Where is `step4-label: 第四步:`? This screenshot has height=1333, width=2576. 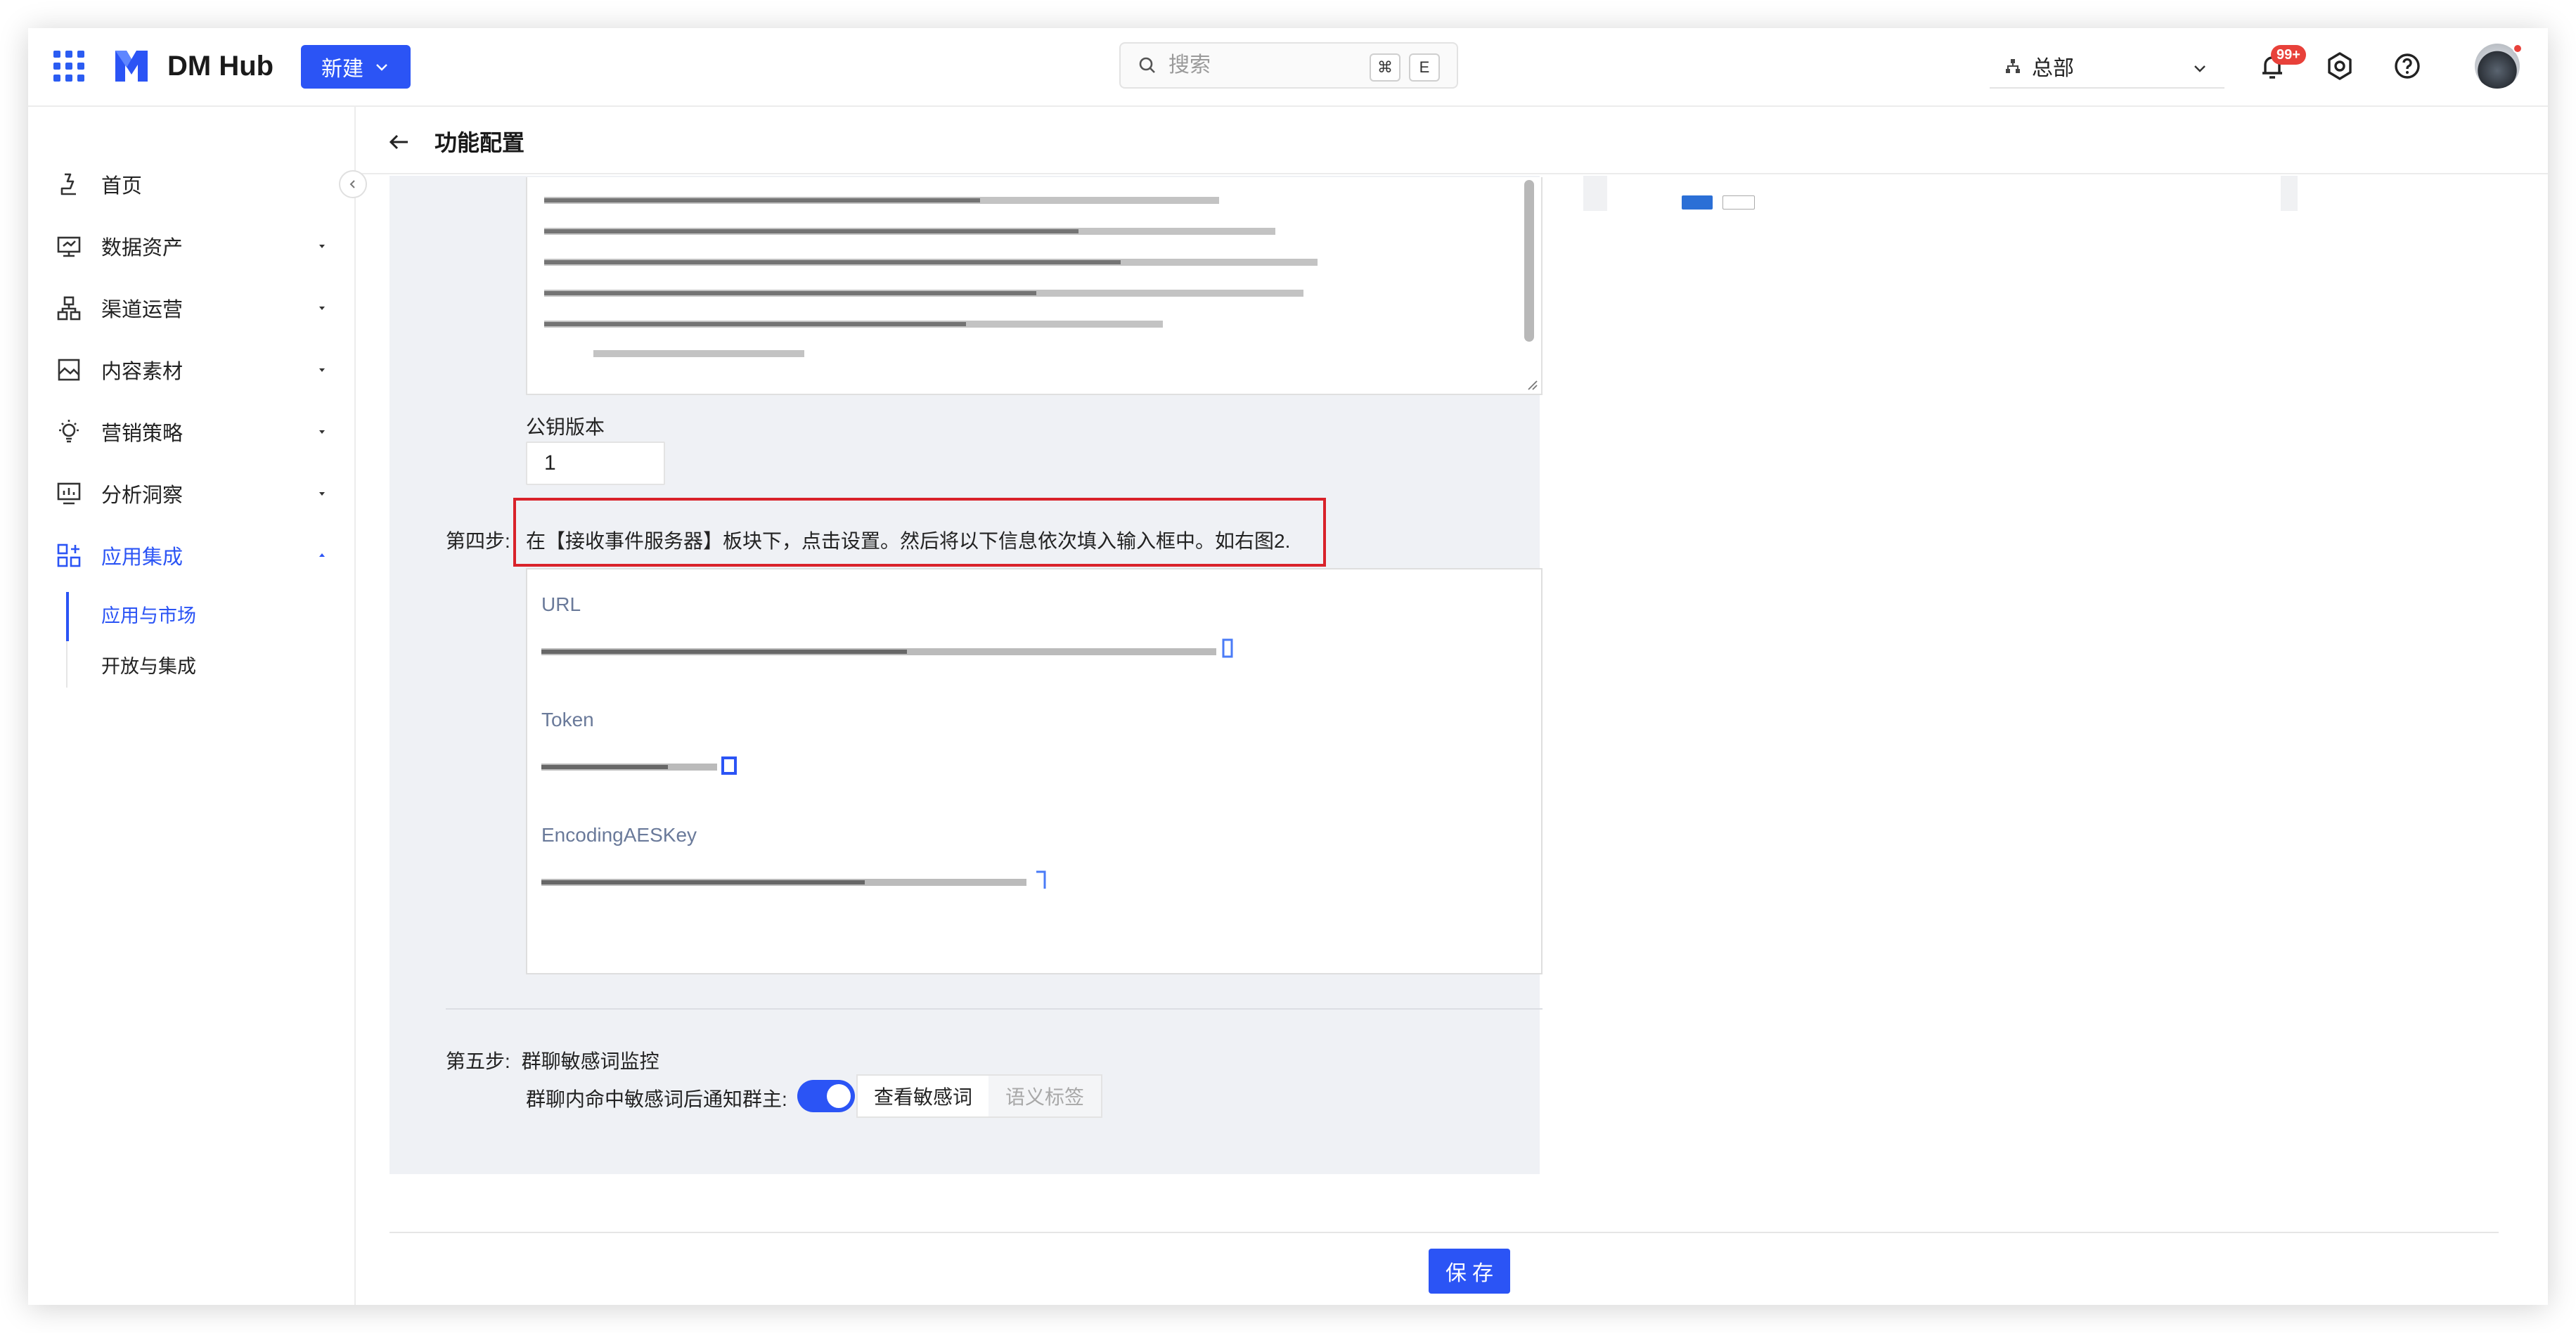
step4-label: 第四步: is located at coordinates (478, 541).